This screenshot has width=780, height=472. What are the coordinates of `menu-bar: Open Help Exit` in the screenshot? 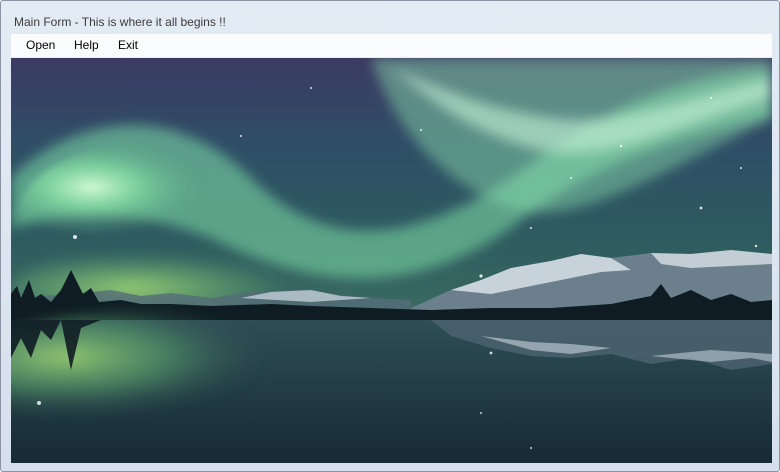 It's located at (391, 46).